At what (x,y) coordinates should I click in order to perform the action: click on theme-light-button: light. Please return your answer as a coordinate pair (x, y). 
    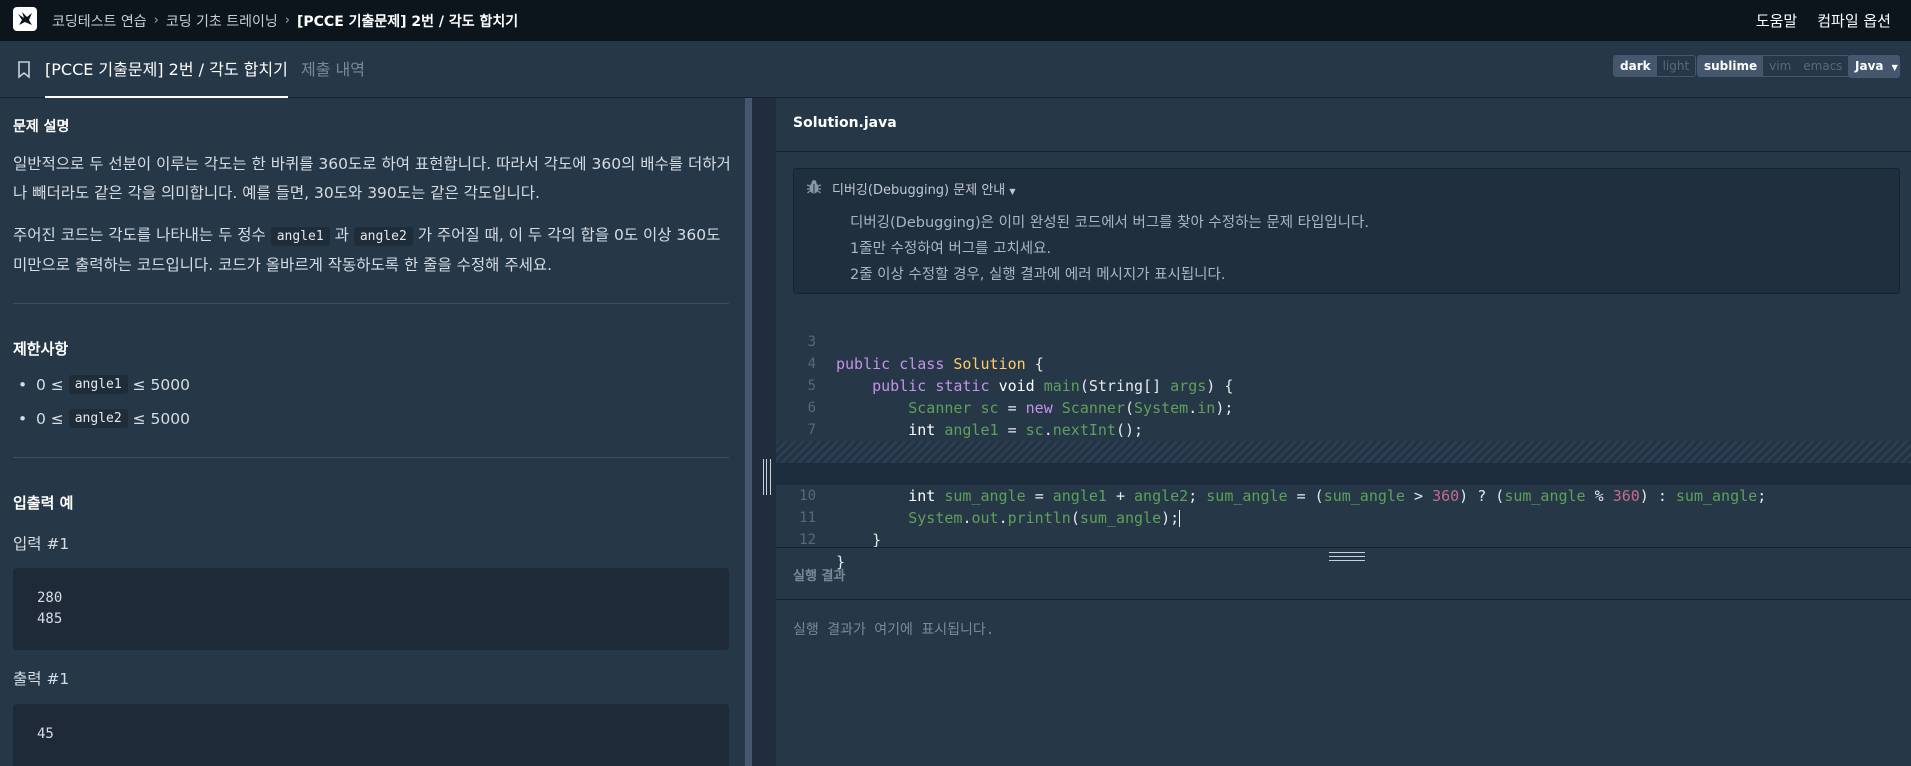
    Looking at the image, I should click on (1676, 66).